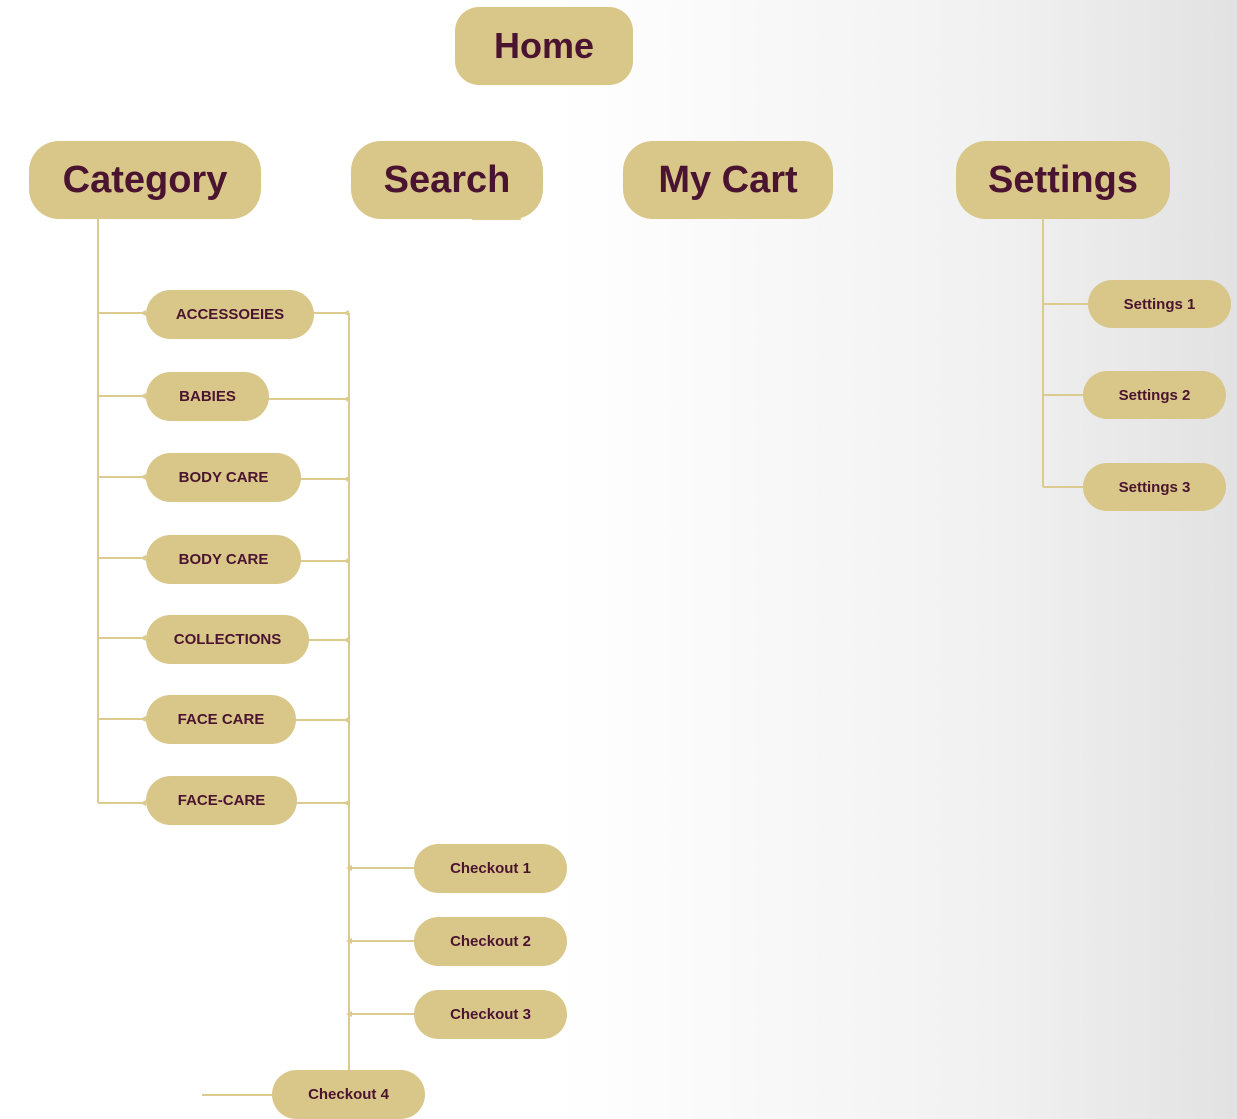 The width and height of the screenshot is (1237, 1119). What do you see at coordinates (544, 46) in the screenshot?
I see `home-node: Home` at bounding box center [544, 46].